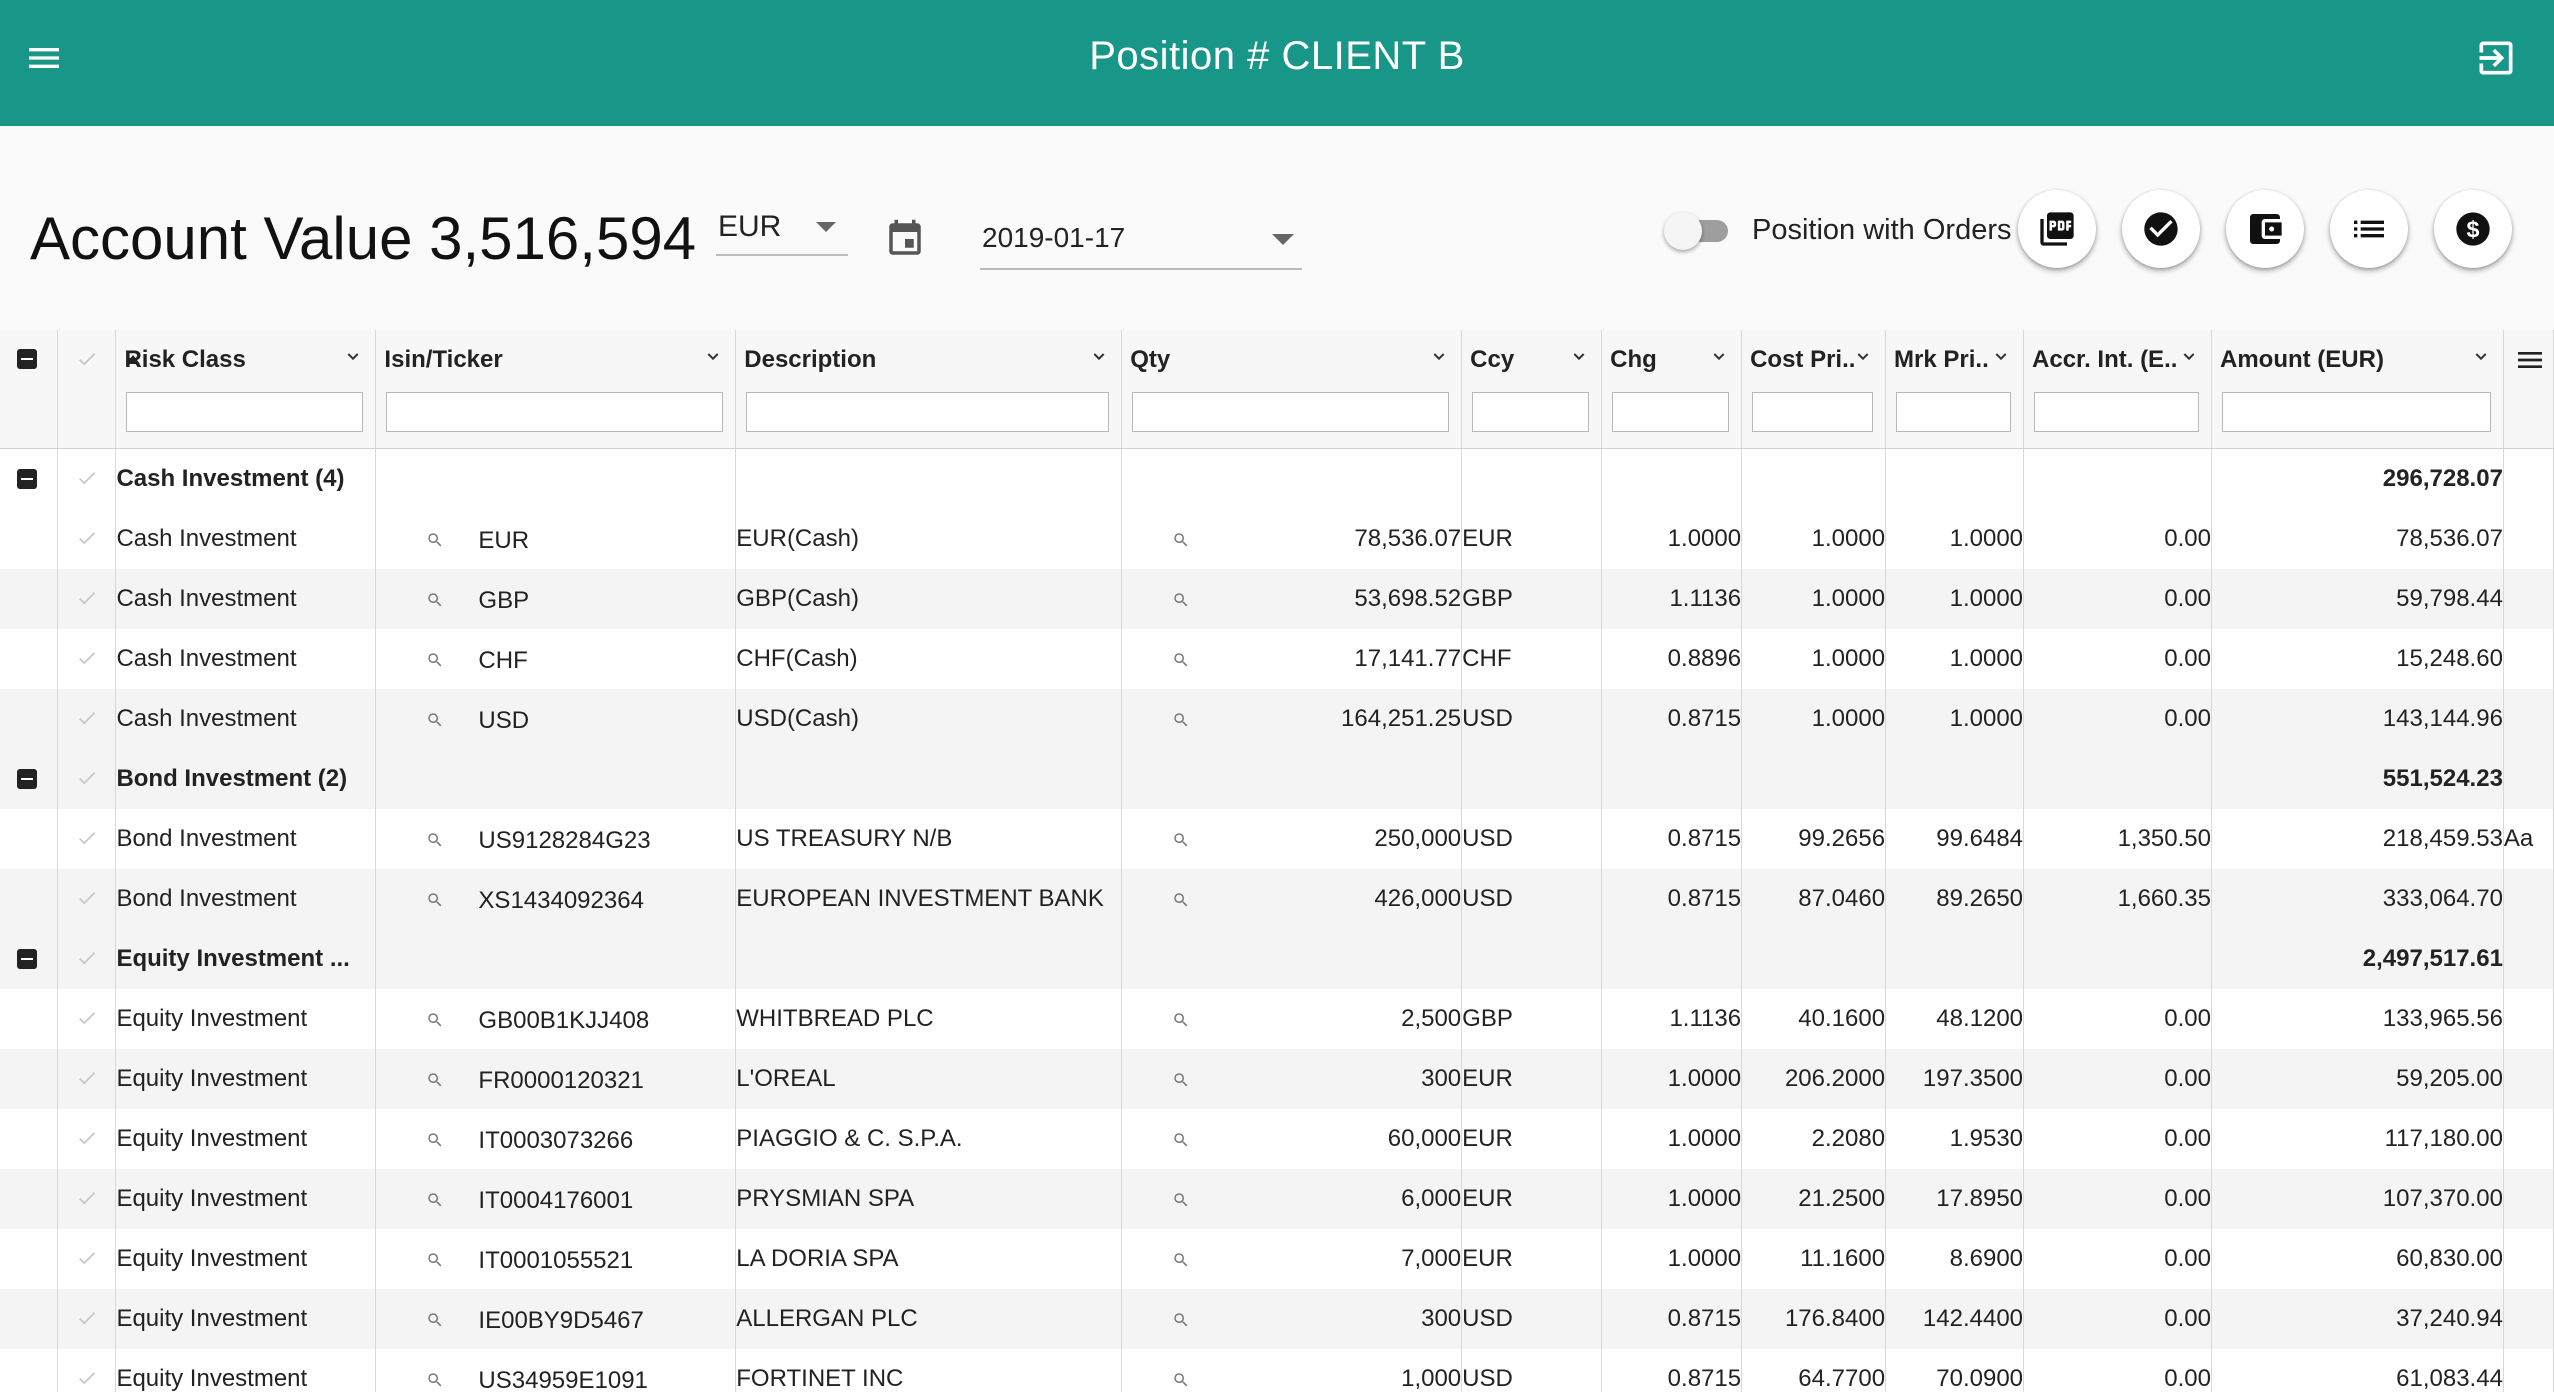 The width and height of the screenshot is (2554, 1392). What do you see at coordinates (1291, 412) in the screenshot?
I see `filter-input-qty` at bounding box center [1291, 412].